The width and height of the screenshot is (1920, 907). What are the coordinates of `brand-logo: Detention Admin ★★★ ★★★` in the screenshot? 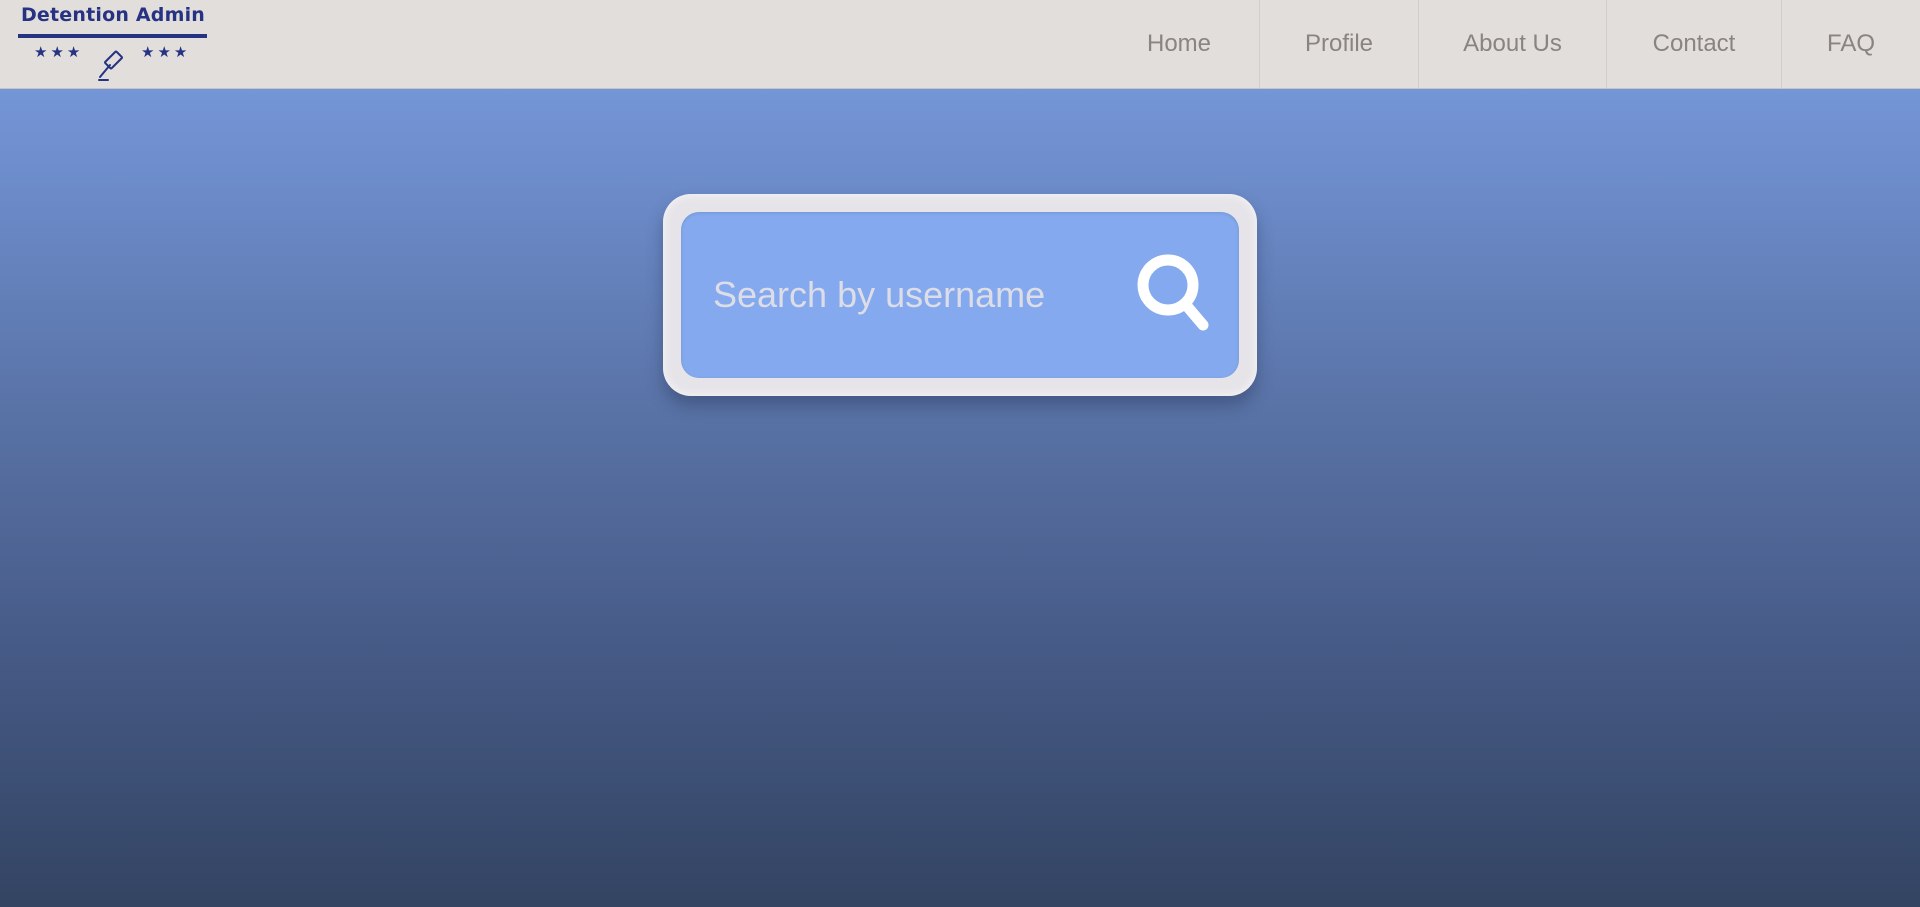 It's located at (113, 43).